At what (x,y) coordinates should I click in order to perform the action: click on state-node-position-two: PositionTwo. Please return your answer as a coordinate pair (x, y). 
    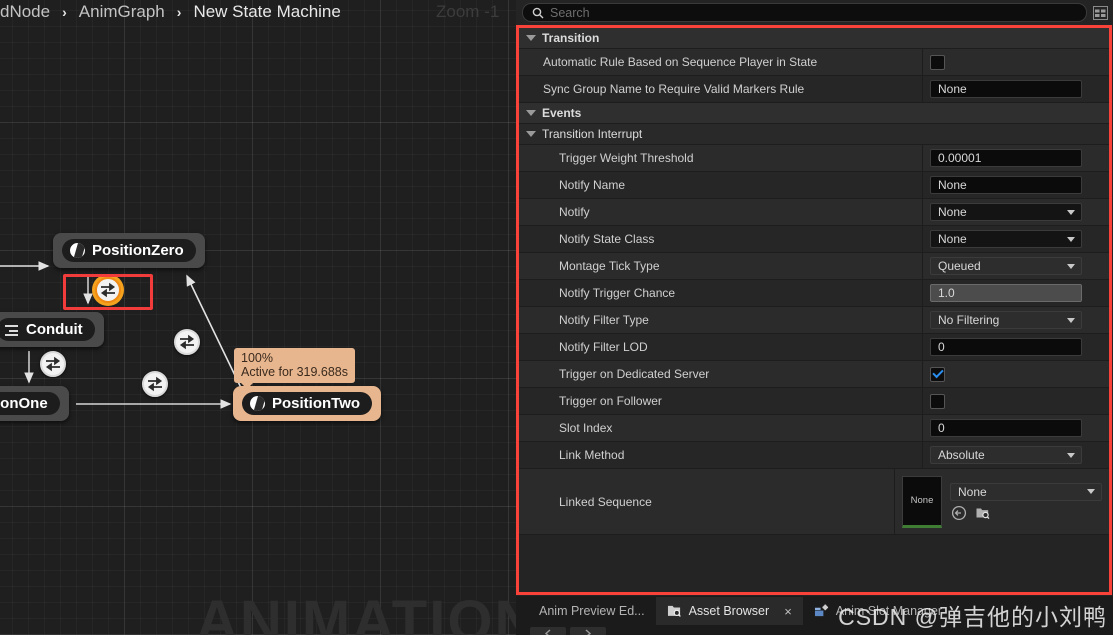
    Looking at the image, I should click on (307, 403).